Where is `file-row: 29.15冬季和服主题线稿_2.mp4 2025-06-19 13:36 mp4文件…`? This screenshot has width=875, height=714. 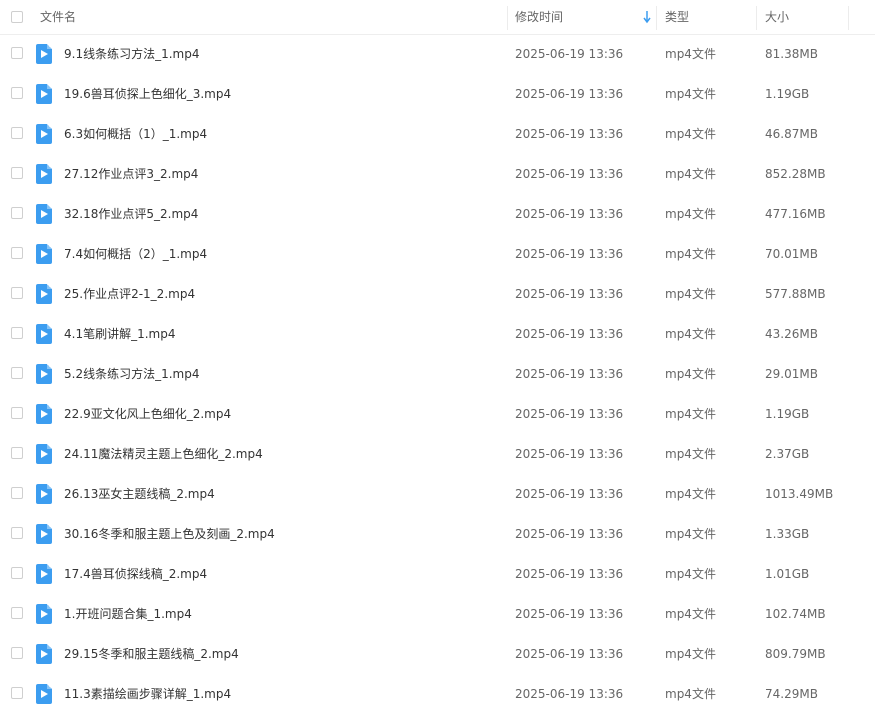 file-row: 29.15冬季和服主题线稿_2.mp4 2025-06-19 13:36 mp4文件… is located at coordinates (437, 654).